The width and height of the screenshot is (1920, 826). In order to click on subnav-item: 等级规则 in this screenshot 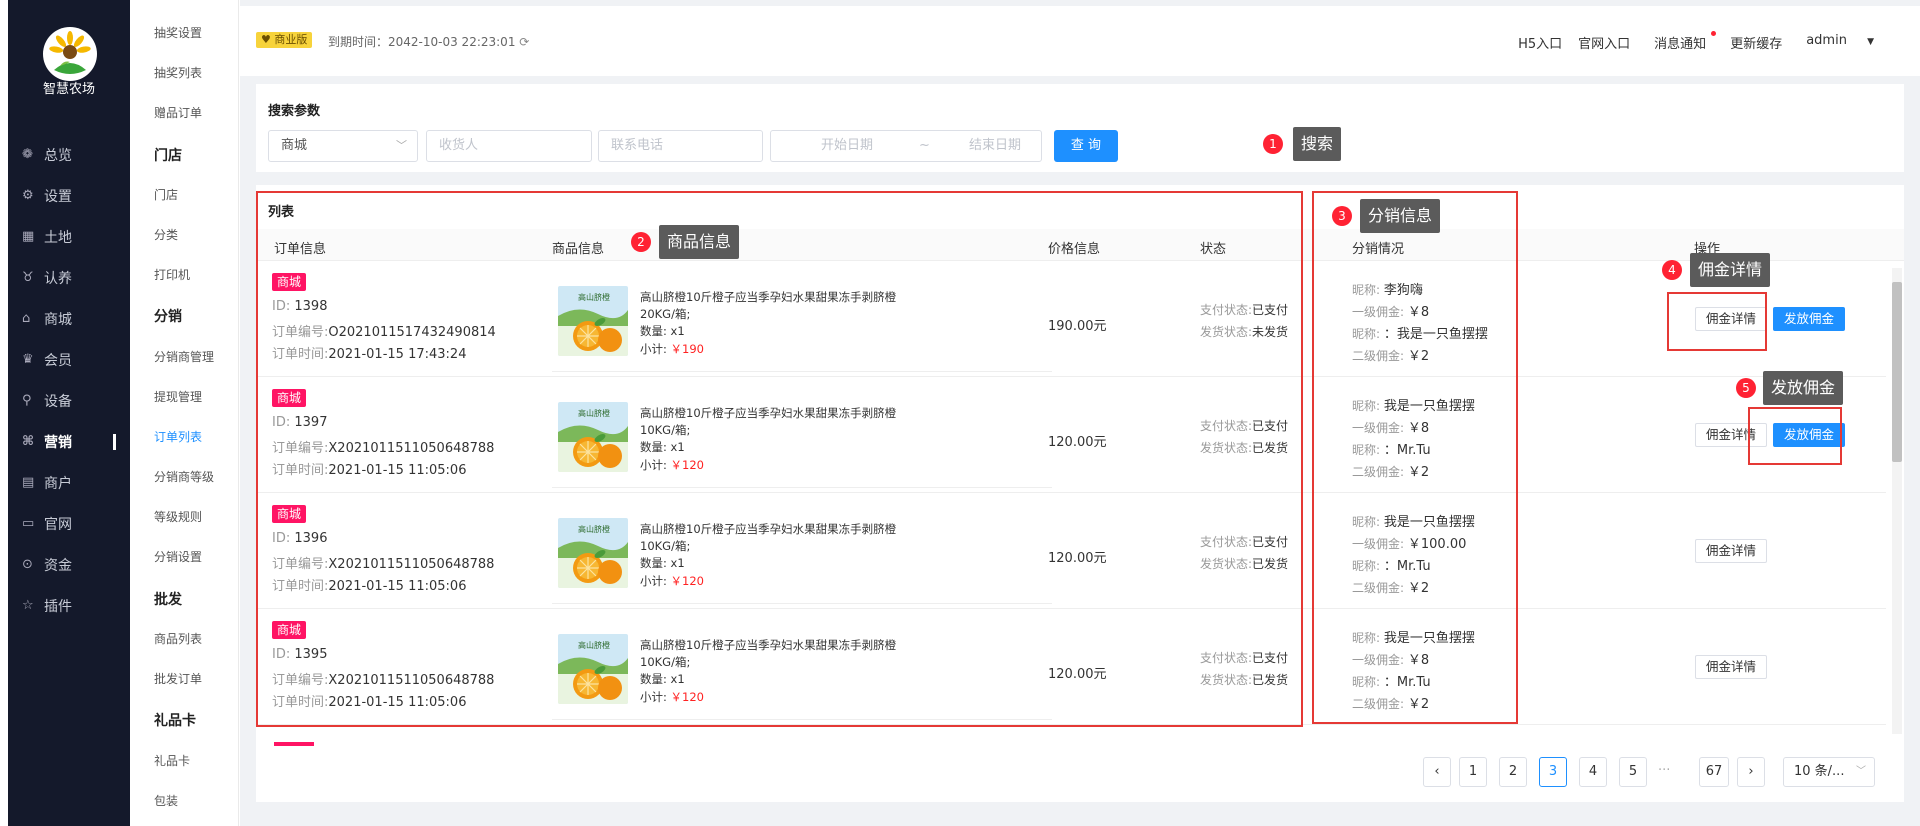, I will do `click(178, 516)`.